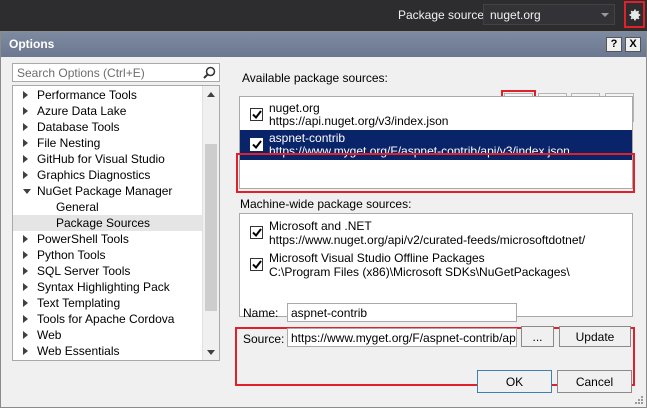  I want to click on tree-item: Package Sources, so click(108, 223).